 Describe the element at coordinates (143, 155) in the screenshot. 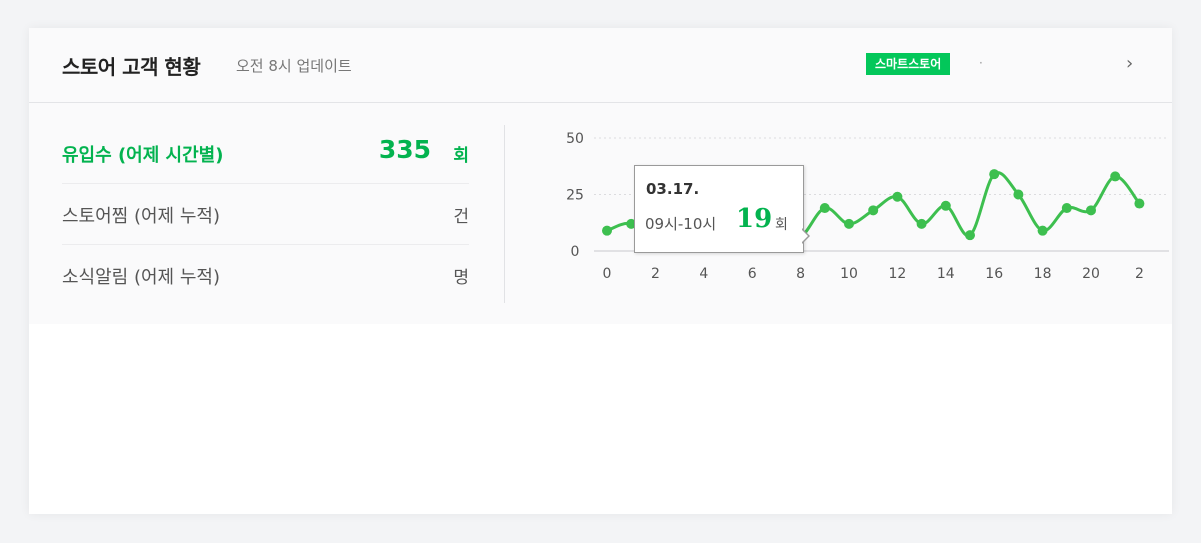

I see `metric-label: 유입수 (어제 시간별)` at that location.